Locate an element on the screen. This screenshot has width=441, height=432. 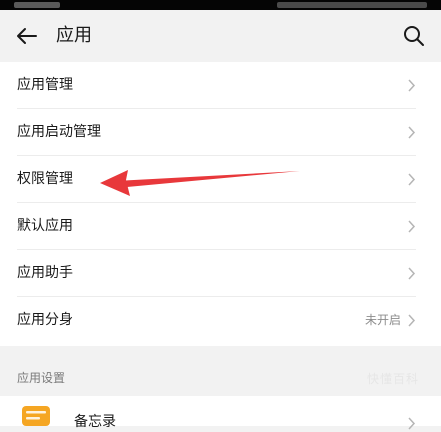
menu-item-label: 应用启动管理 is located at coordinates (59, 132).